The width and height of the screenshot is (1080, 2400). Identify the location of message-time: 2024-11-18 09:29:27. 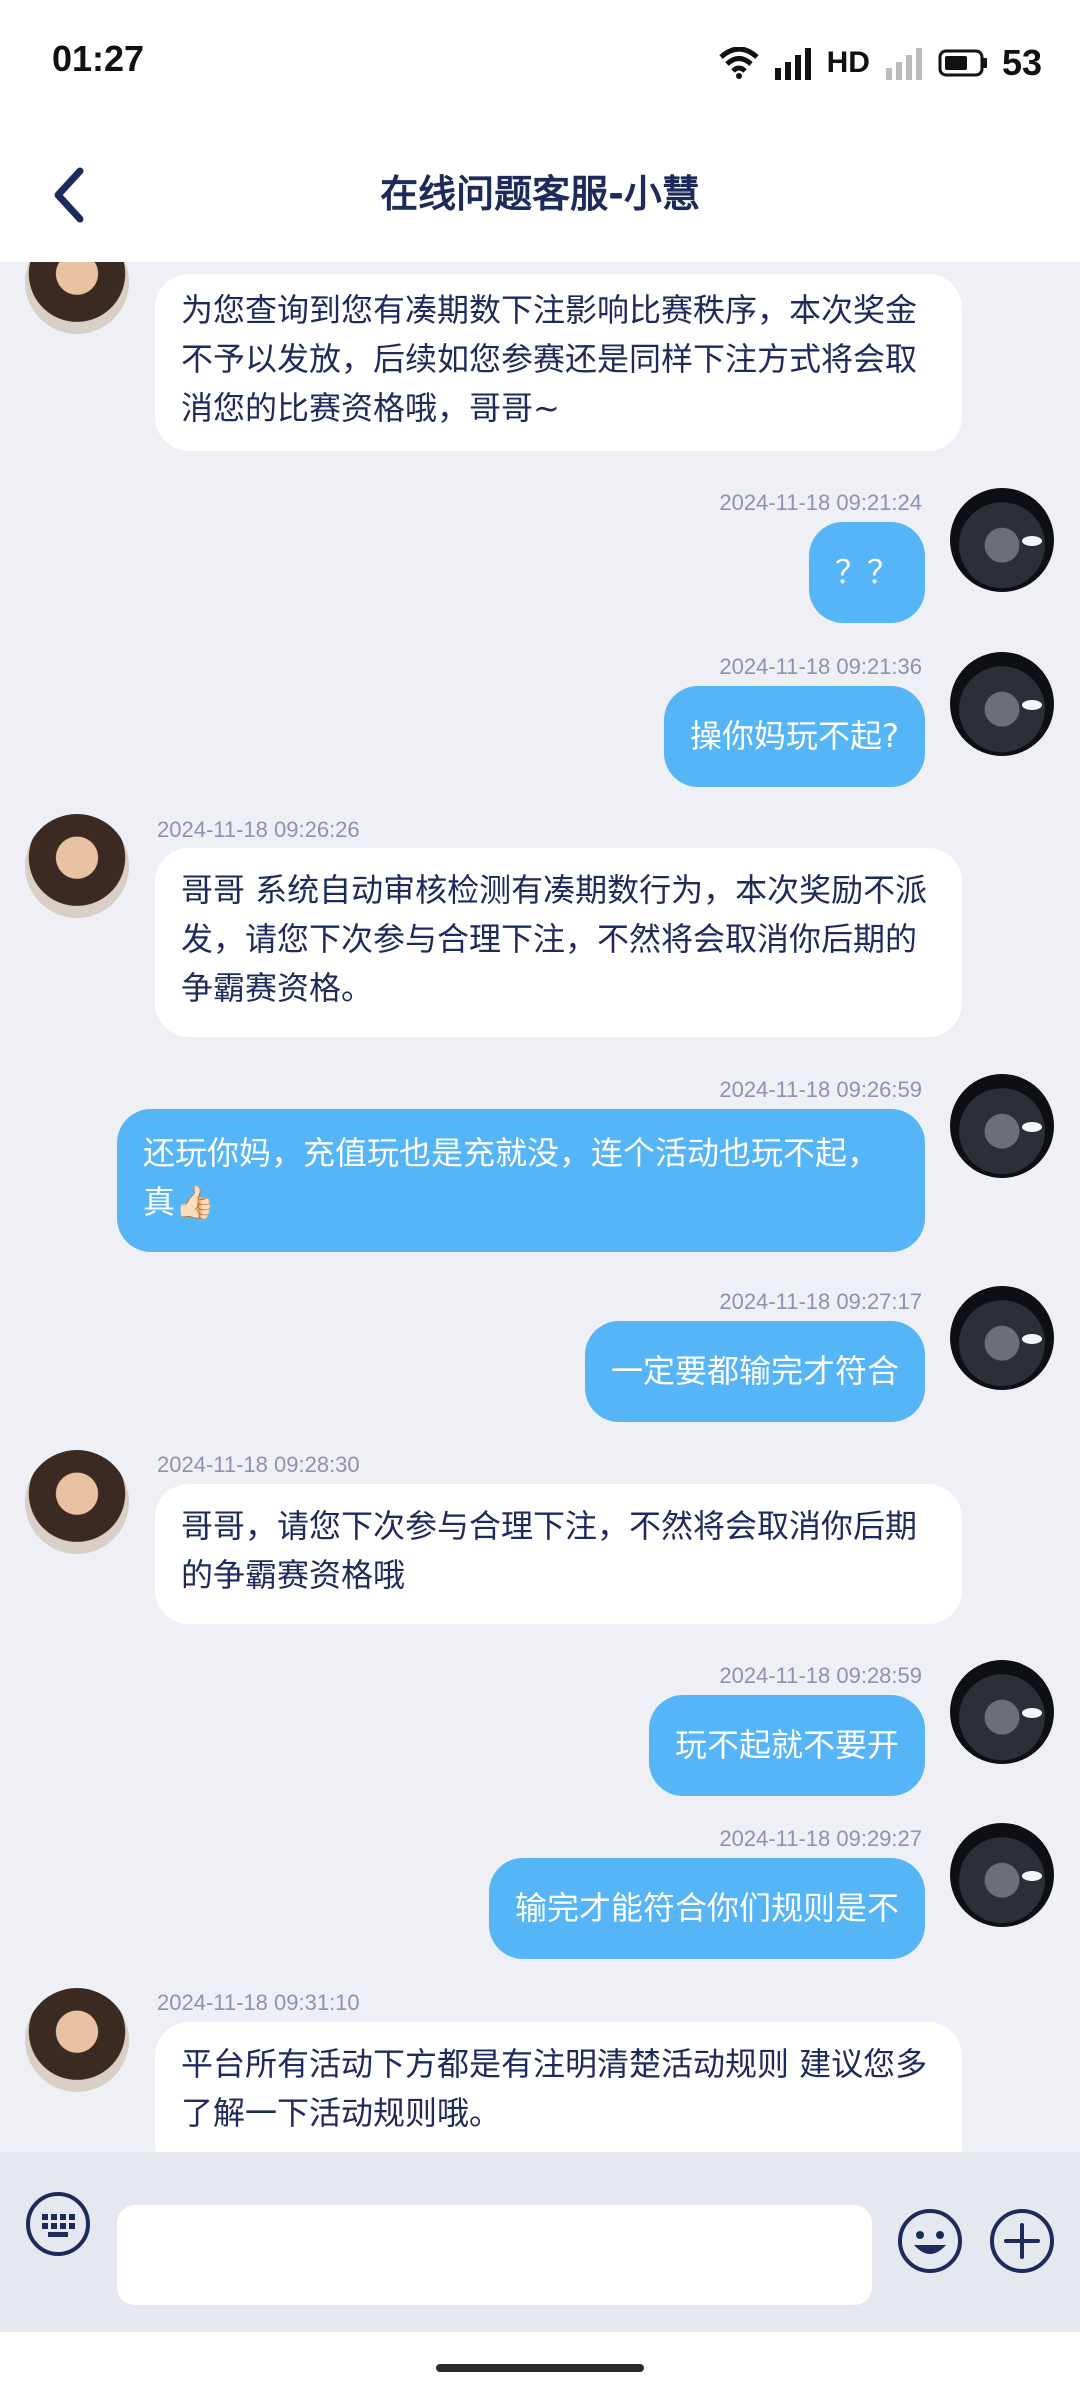
(820, 1838).